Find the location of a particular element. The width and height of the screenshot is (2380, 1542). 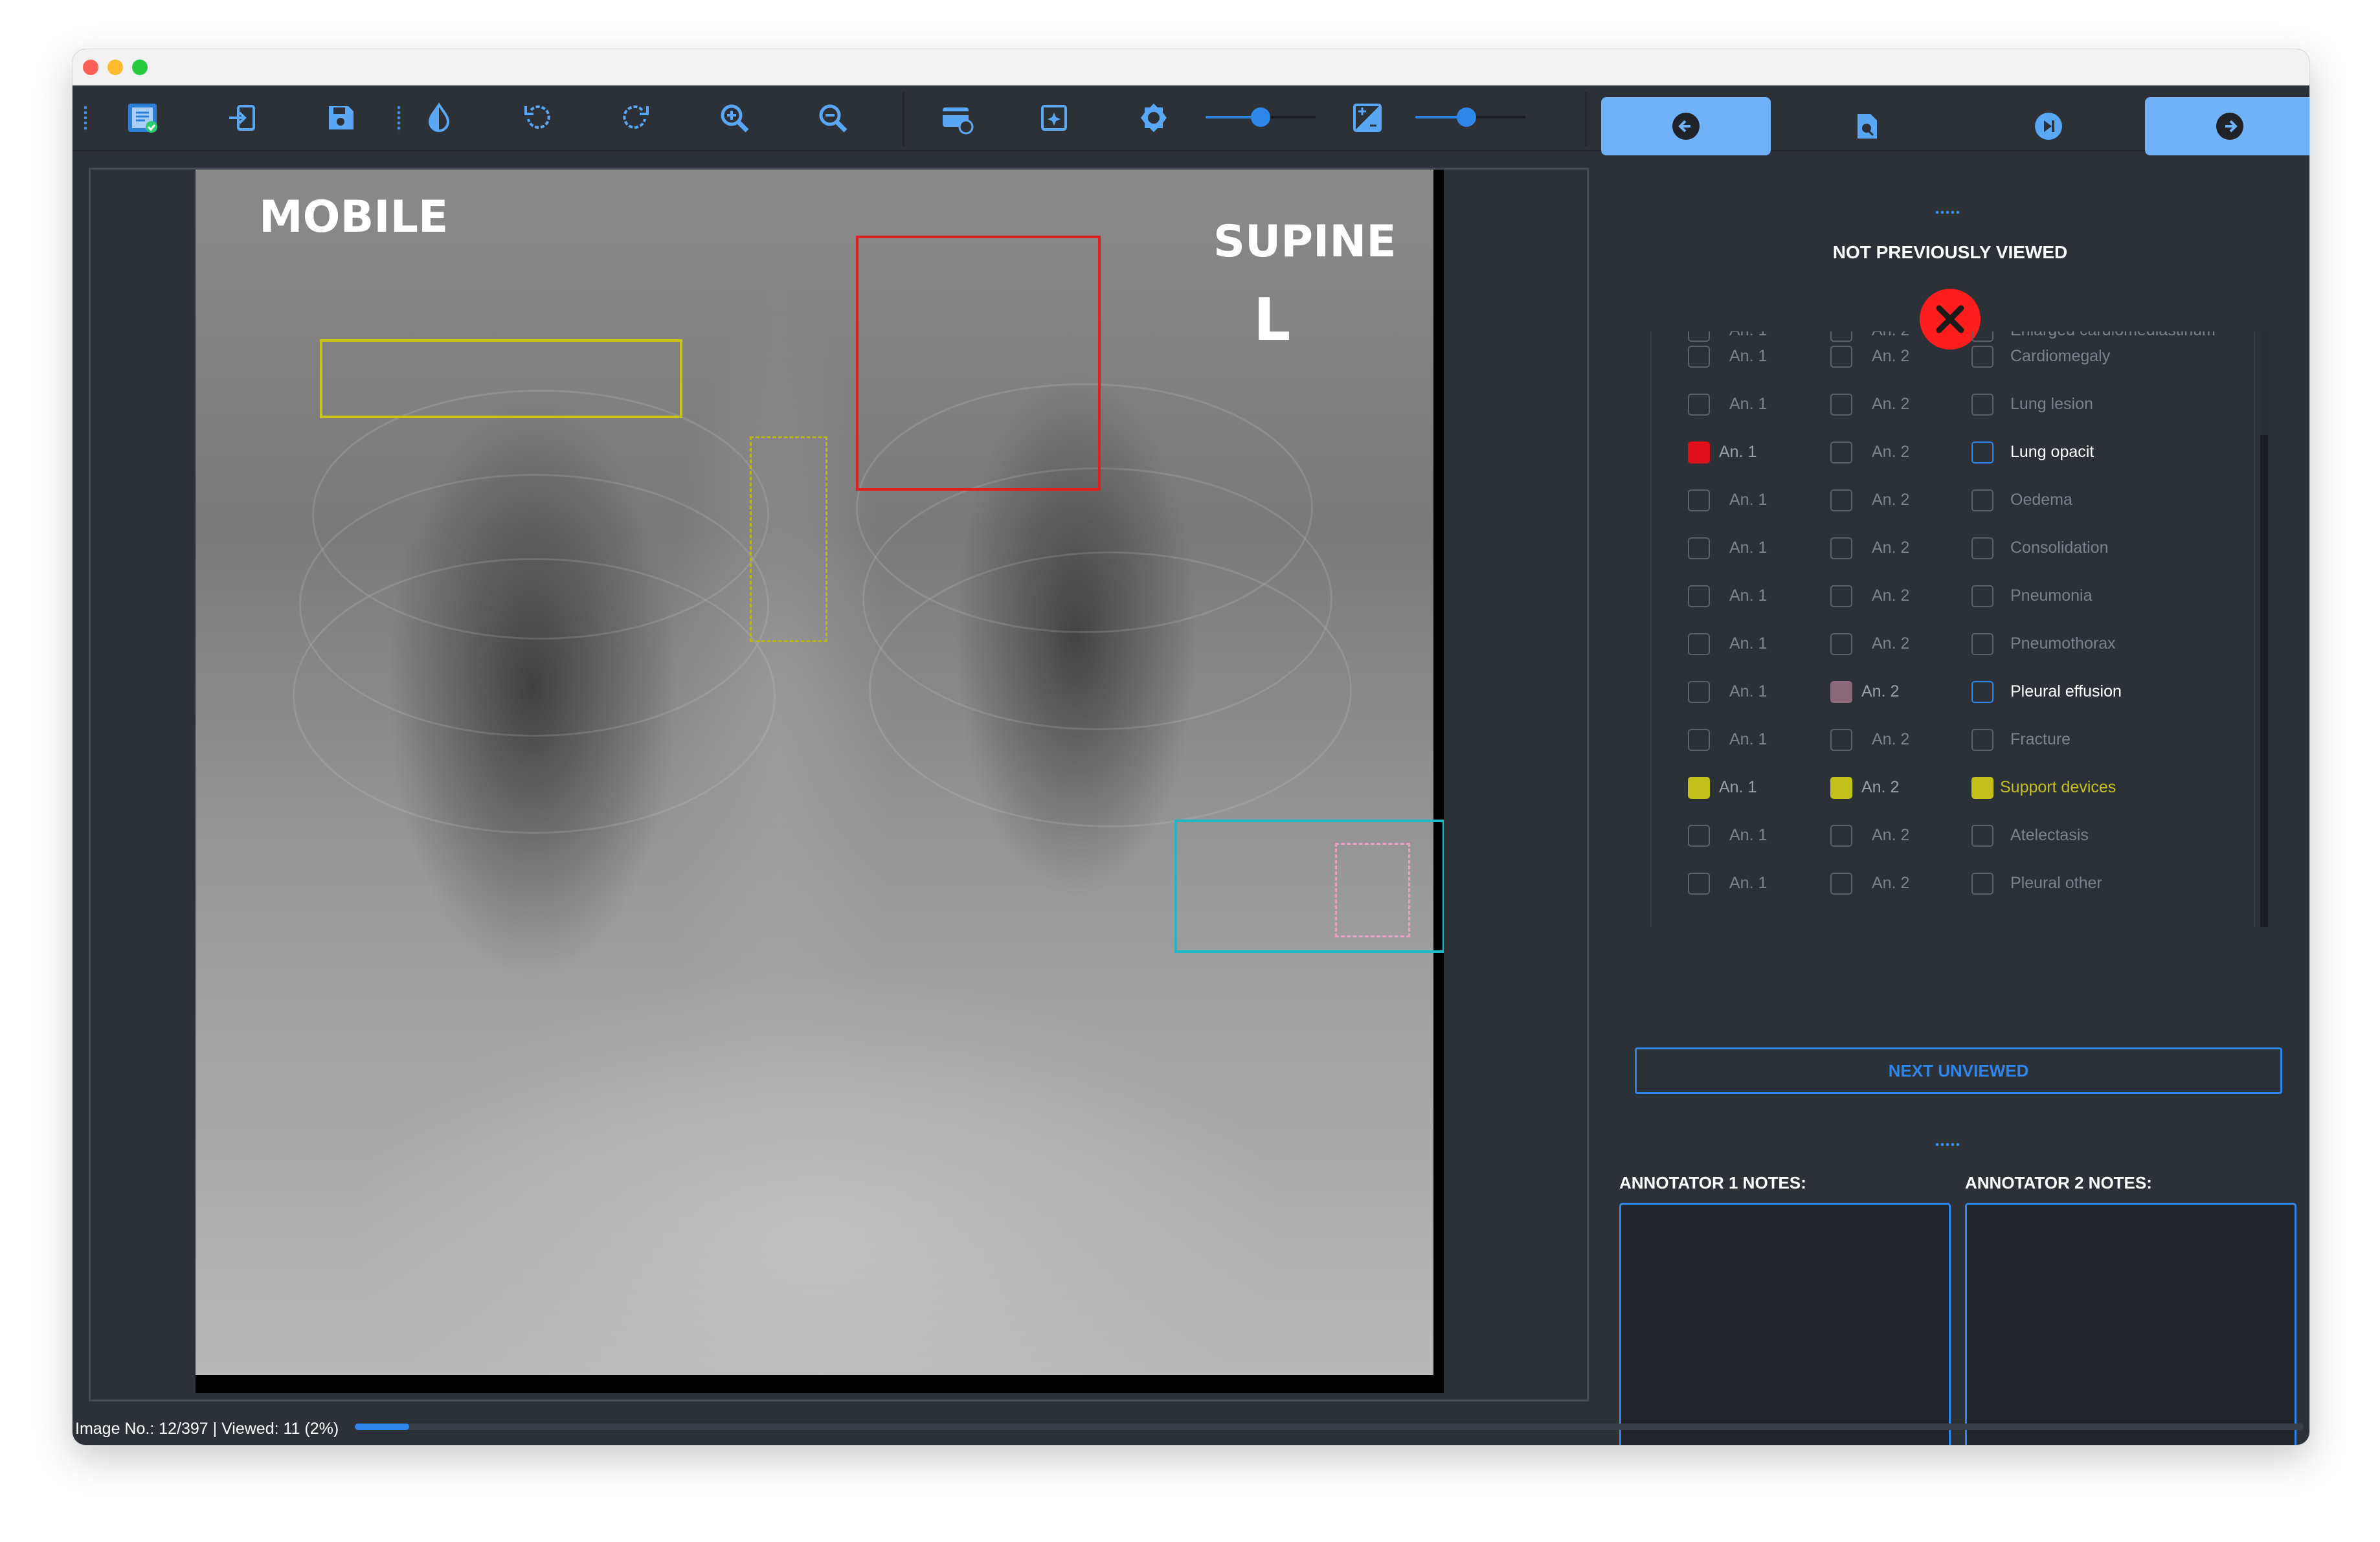

contrast-slider is located at coordinates (1470, 117).